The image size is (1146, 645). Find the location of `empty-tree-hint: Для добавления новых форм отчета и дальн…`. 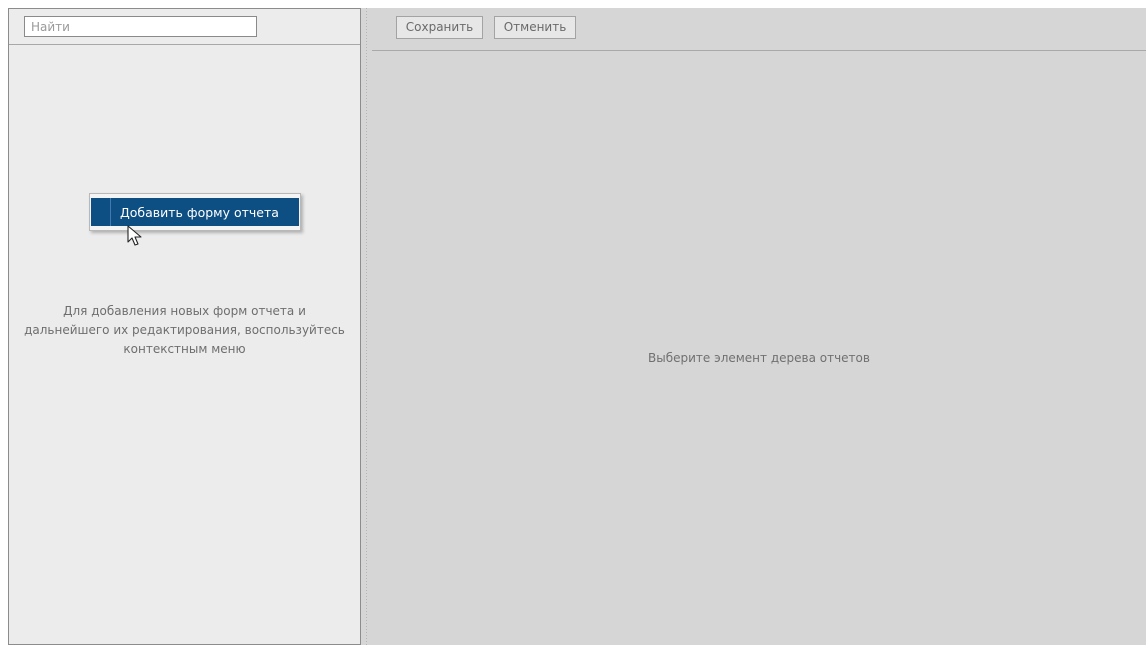

empty-tree-hint: Для добавления новых форм отчета и дальн… is located at coordinates (184, 330).